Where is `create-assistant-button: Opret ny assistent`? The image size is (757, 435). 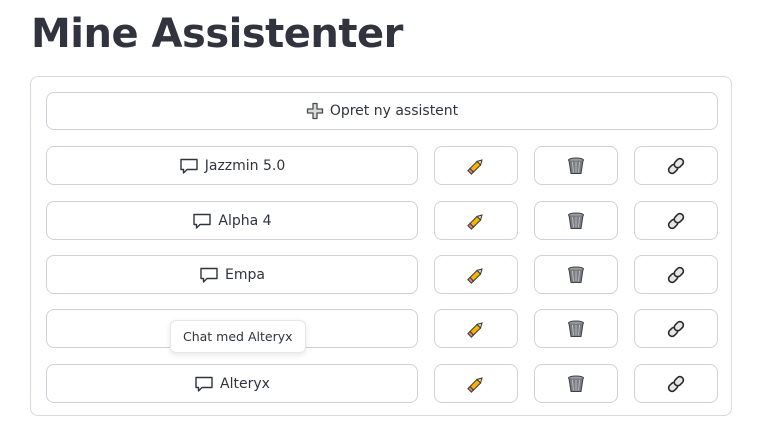 create-assistant-button: Opret ny assistent is located at coordinates (382, 111).